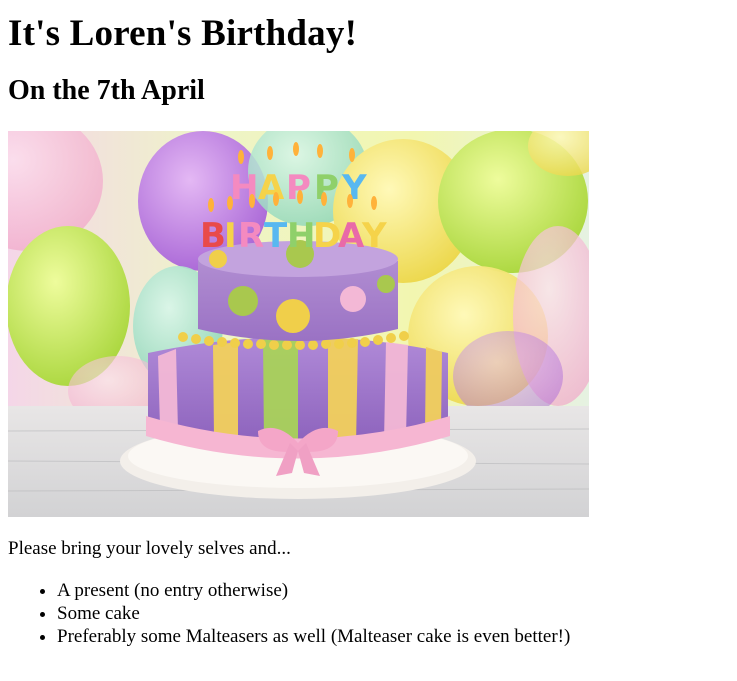  I want to click on svg-text: D, so click(327, 236).